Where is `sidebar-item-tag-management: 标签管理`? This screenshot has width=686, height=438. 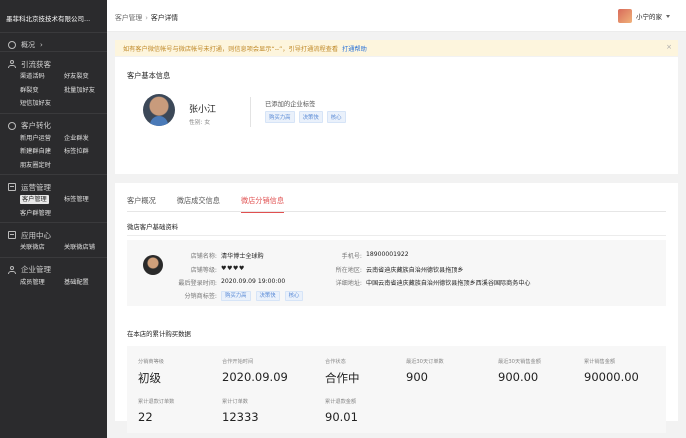
sidebar-item-tag-management: 标签管理 is located at coordinates (86, 200).